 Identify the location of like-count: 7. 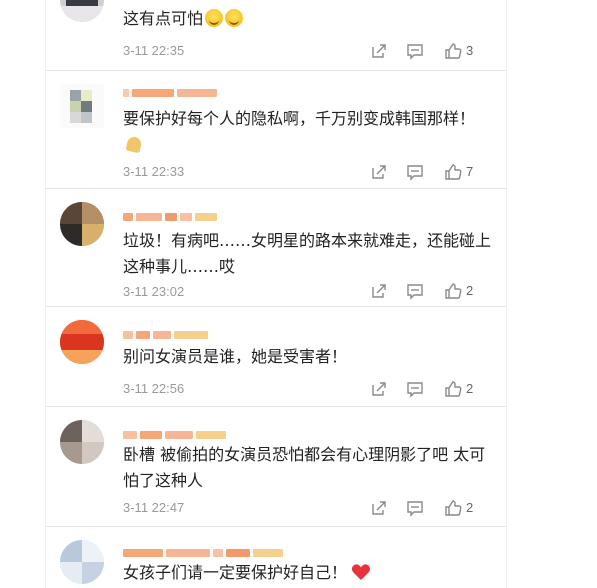
(470, 171).